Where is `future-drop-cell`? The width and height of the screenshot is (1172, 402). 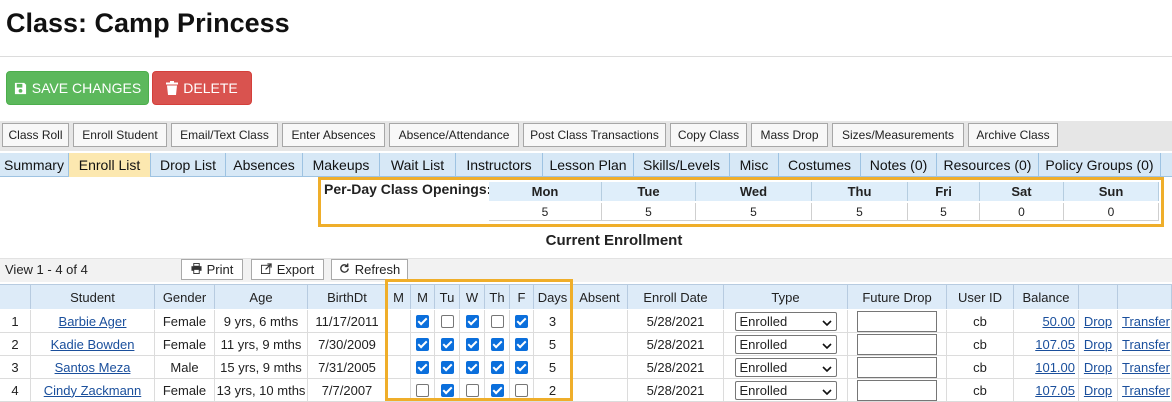 future-drop-cell is located at coordinates (897, 390).